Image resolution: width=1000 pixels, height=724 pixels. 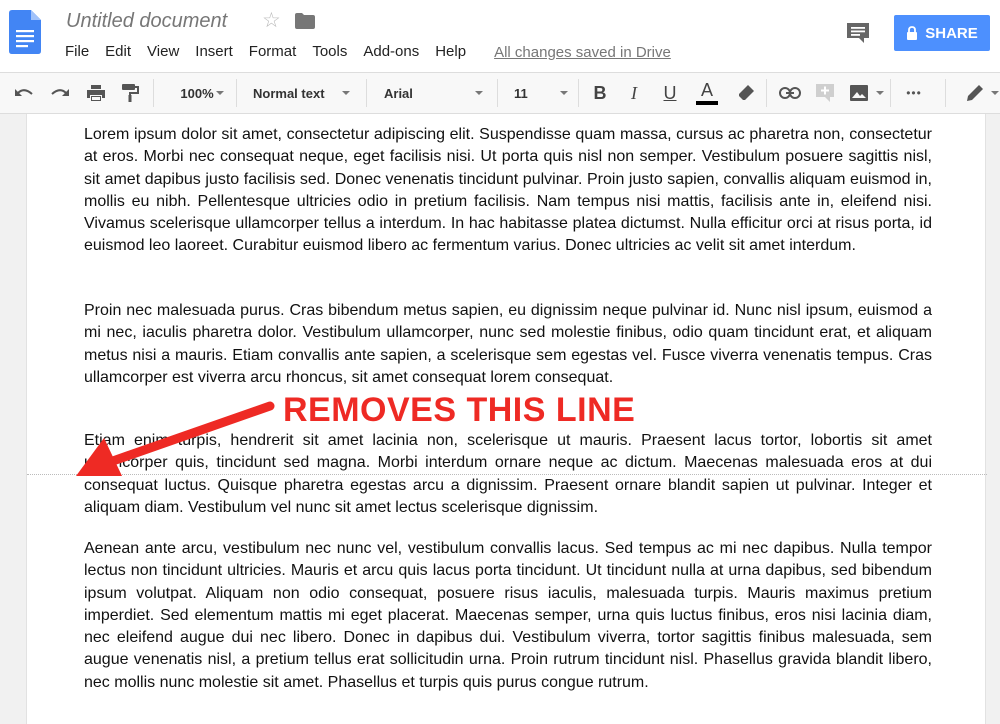 What do you see at coordinates (175, 438) in the screenshot?
I see `annotation-arrow-icon` at bounding box center [175, 438].